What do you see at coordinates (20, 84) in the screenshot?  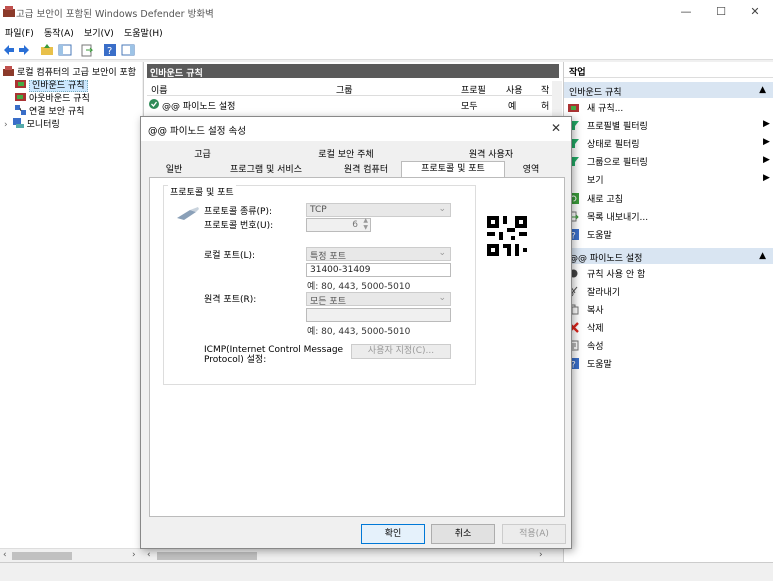 I see `inbound-rules-icon` at bounding box center [20, 84].